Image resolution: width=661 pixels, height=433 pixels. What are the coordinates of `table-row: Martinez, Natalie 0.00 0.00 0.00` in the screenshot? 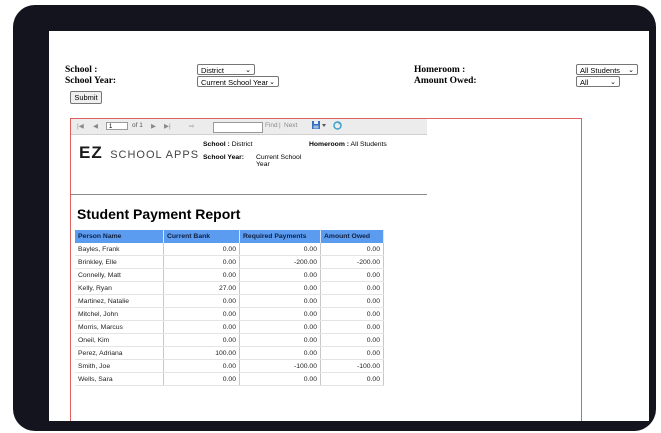 It's located at (229, 301).